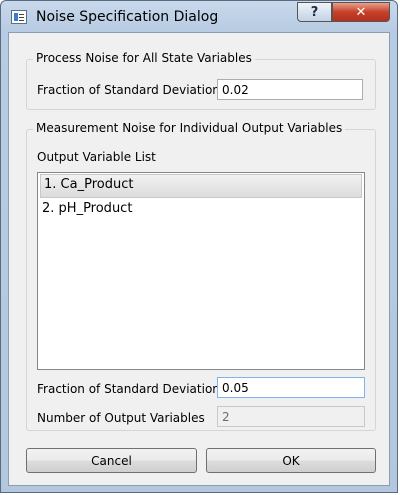 The width and height of the screenshot is (400, 495). I want to click on list-item: 2. pH_Product, so click(201, 209).